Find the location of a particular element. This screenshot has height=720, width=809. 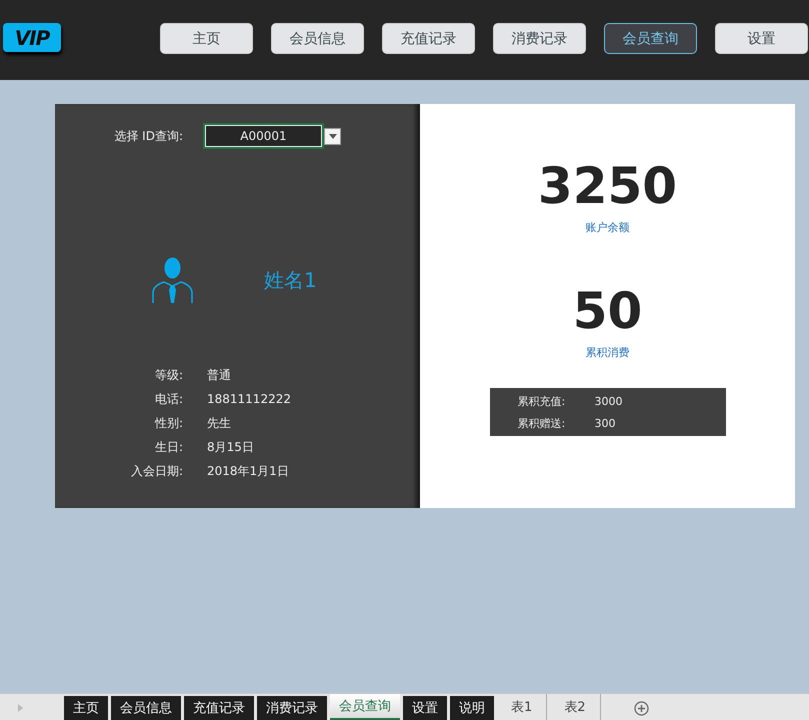

total-label: 累积充值: is located at coordinates (542, 402).